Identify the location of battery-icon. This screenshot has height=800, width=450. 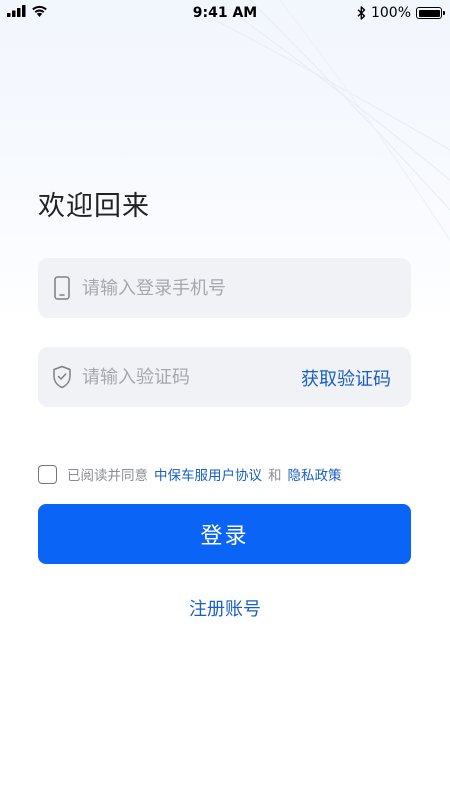
(430, 13).